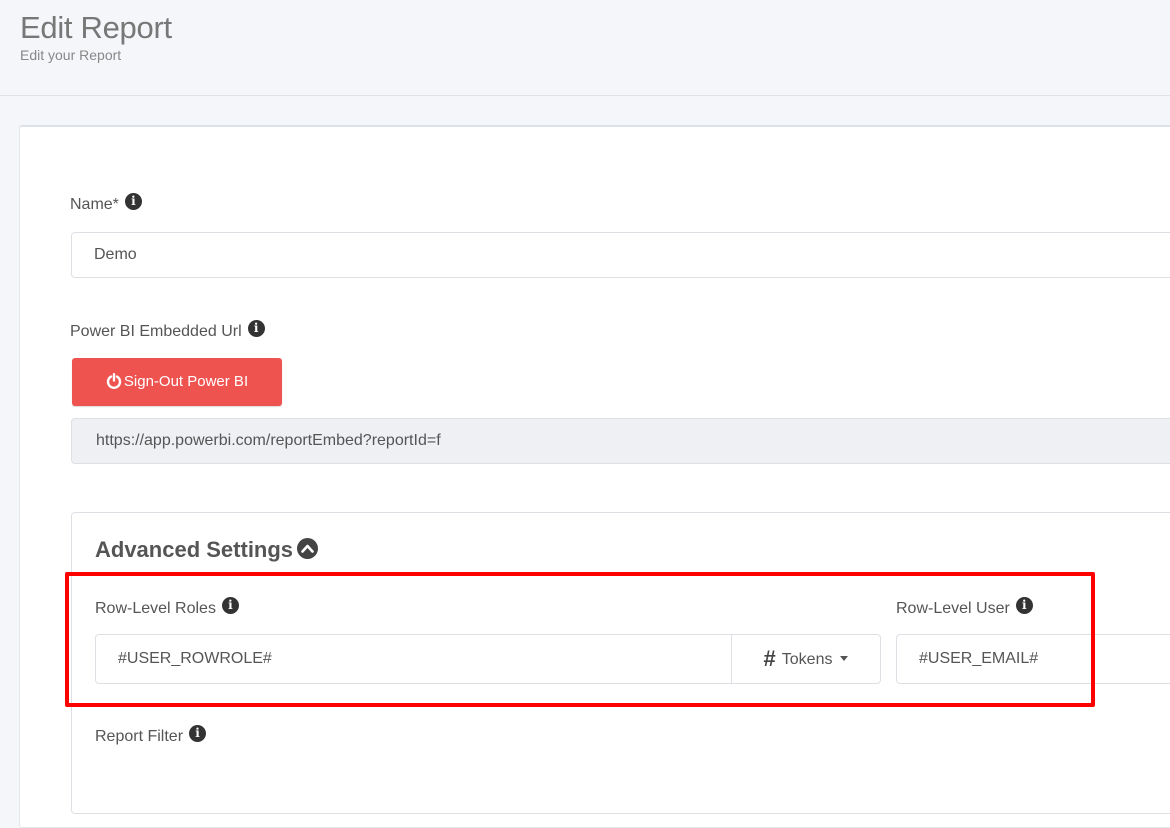 The height and width of the screenshot is (828, 1170). What do you see at coordinates (1033, 659) in the screenshot?
I see `row-level-user-input: #USER_EMAIL#` at bounding box center [1033, 659].